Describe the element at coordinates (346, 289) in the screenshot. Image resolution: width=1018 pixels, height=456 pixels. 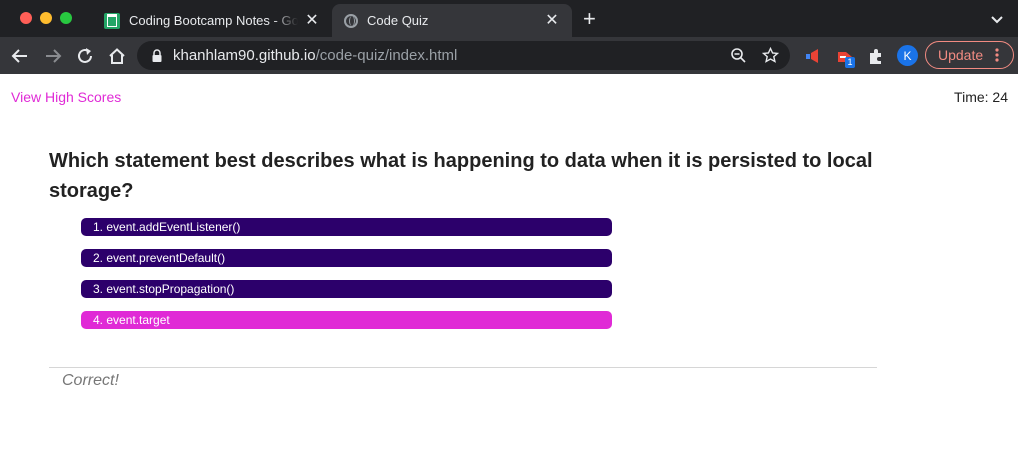
I see `answer-button-3: 3. event.stopPropagation()` at that location.